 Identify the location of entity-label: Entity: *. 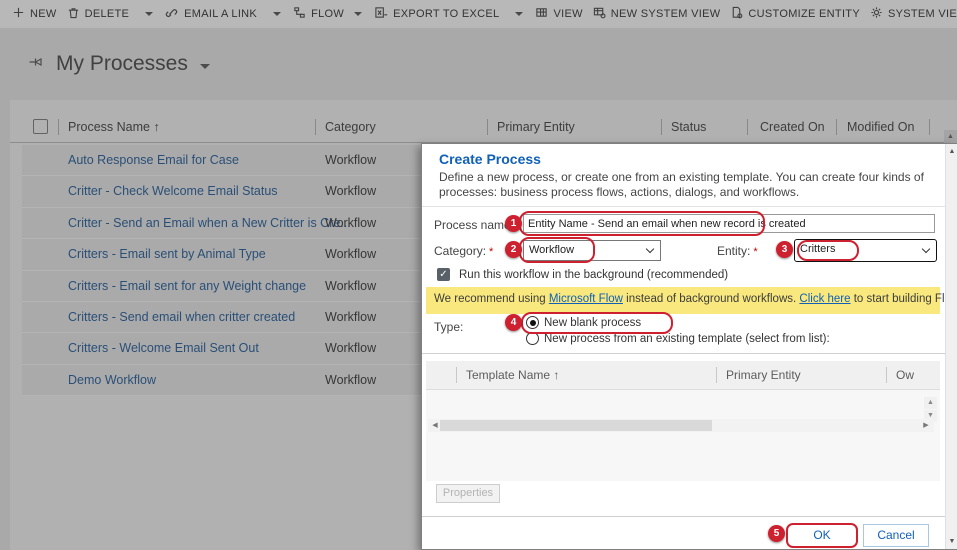
(737, 251).